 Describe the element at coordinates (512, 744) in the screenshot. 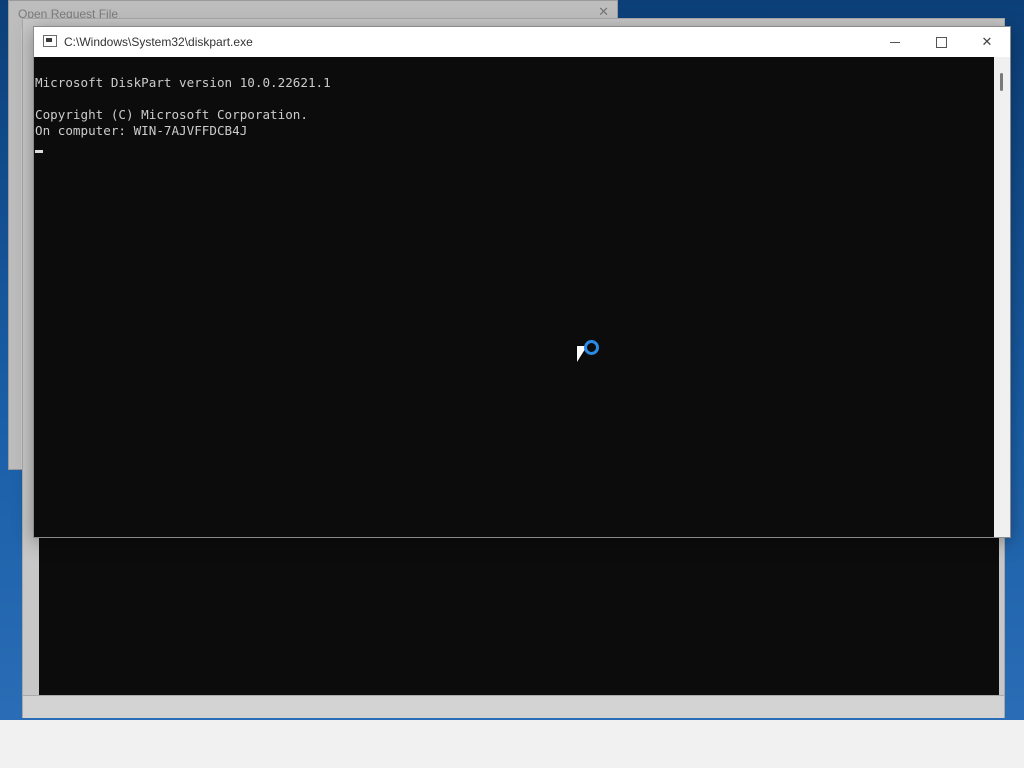

I see `taskbar-area` at that location.